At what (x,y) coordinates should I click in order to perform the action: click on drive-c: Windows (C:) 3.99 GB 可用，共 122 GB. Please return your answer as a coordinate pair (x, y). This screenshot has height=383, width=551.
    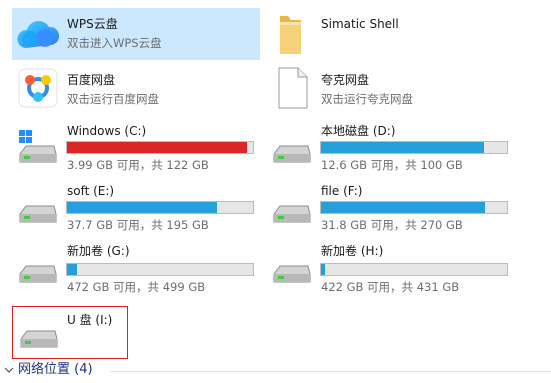
    Looking at the image, I should click on (136, 148).